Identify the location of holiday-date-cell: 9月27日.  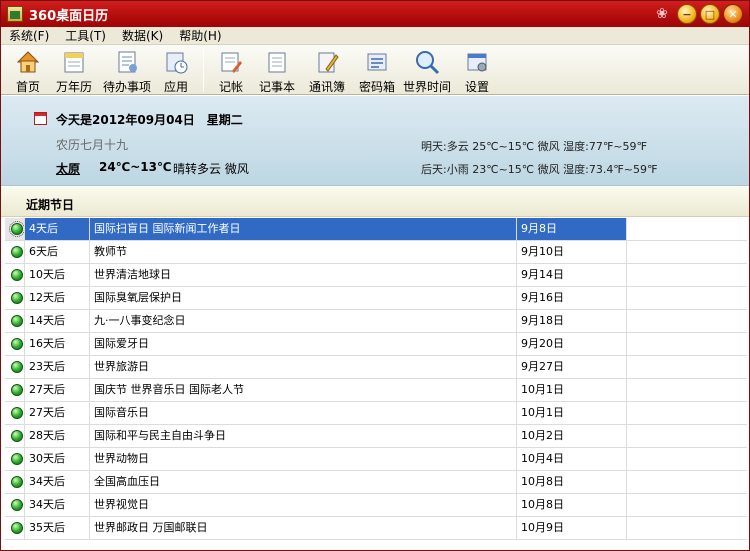
(572, 367).